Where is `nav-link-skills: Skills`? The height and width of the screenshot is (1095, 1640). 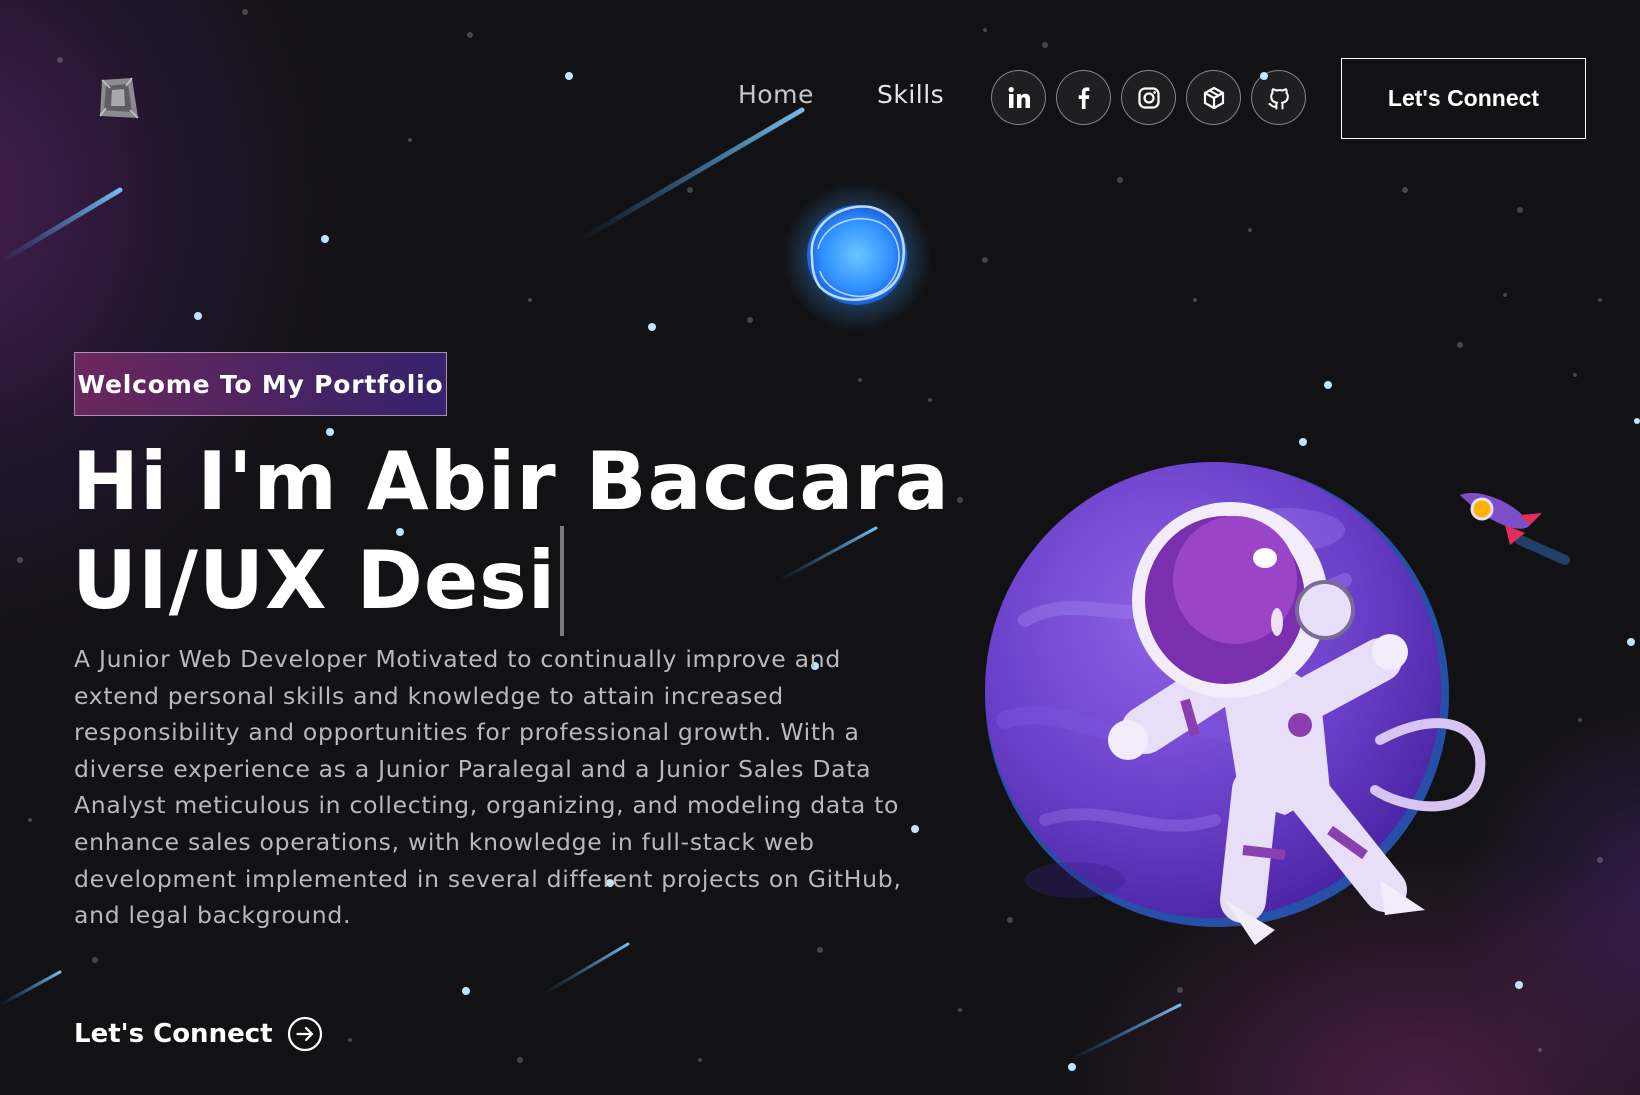 nav-link-skills: Skills is located at coordinates (910, 94).